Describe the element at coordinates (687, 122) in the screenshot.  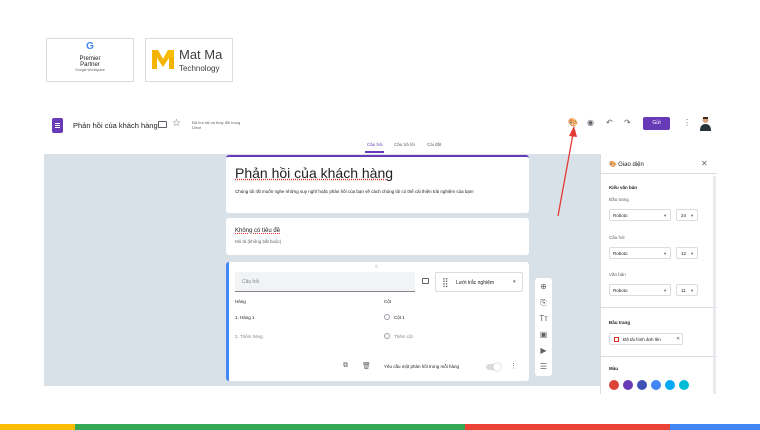
I see `more-icon: ⋮` at that location.